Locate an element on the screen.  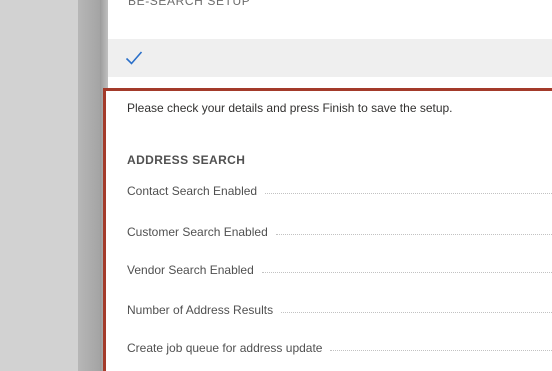
background-page-edge is located at coordinates (89, 185).